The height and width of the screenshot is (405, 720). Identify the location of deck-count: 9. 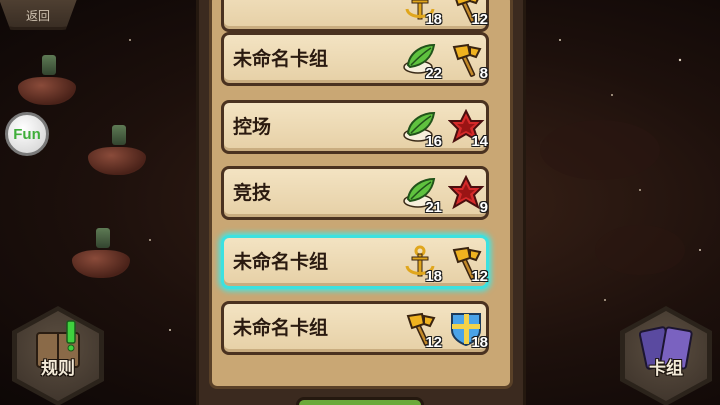
(483, 207).